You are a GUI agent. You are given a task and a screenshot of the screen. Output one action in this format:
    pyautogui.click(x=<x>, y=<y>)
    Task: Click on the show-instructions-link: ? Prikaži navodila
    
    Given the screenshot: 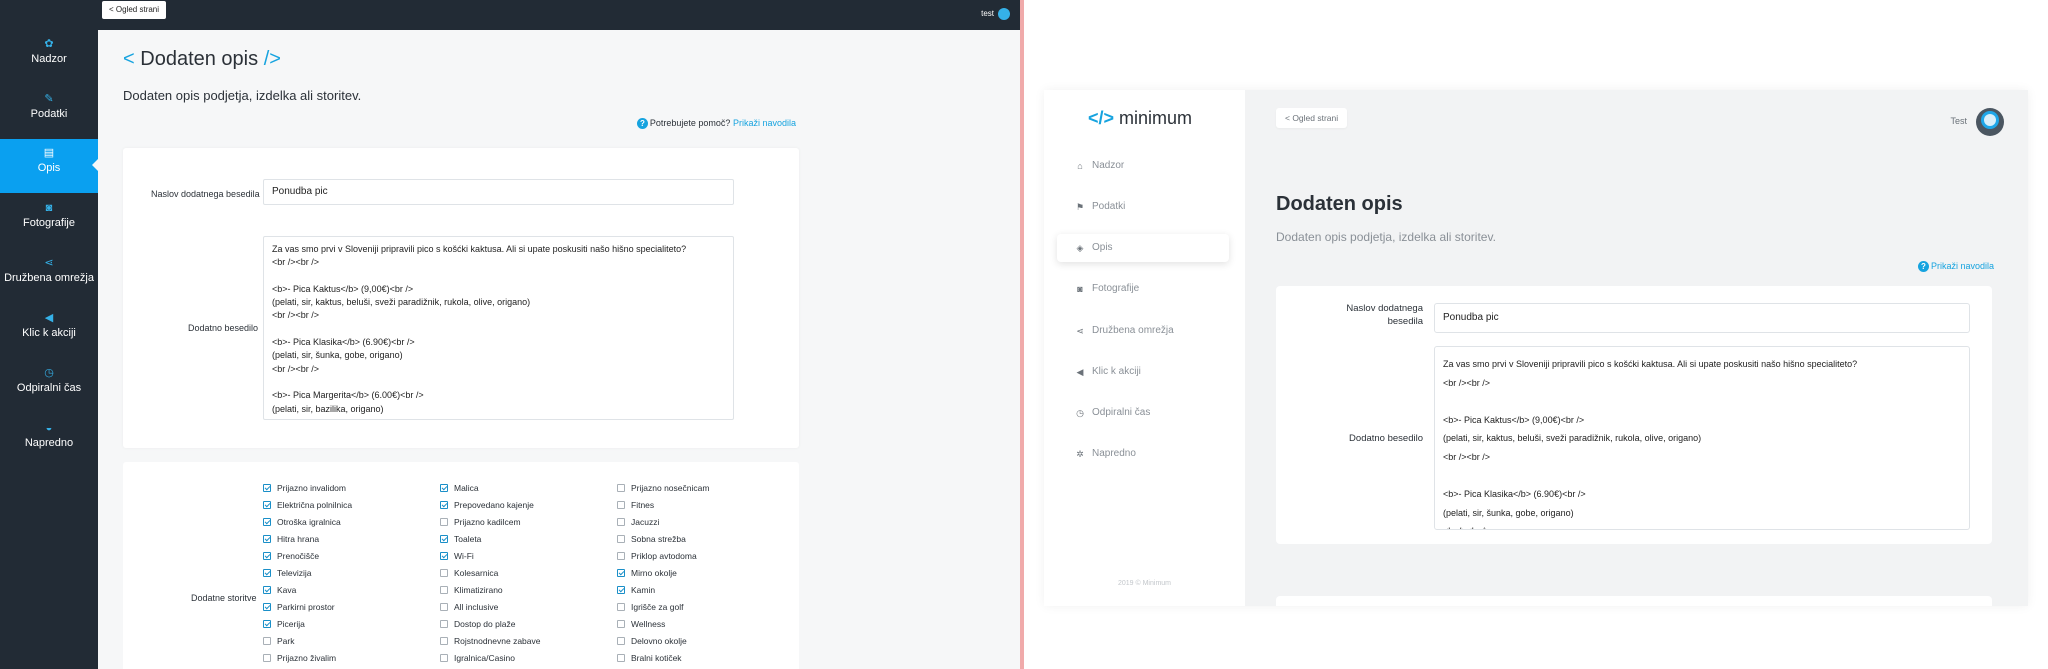 What is the action you would take?
    pyautogui.click(x=1955, y=266)
    